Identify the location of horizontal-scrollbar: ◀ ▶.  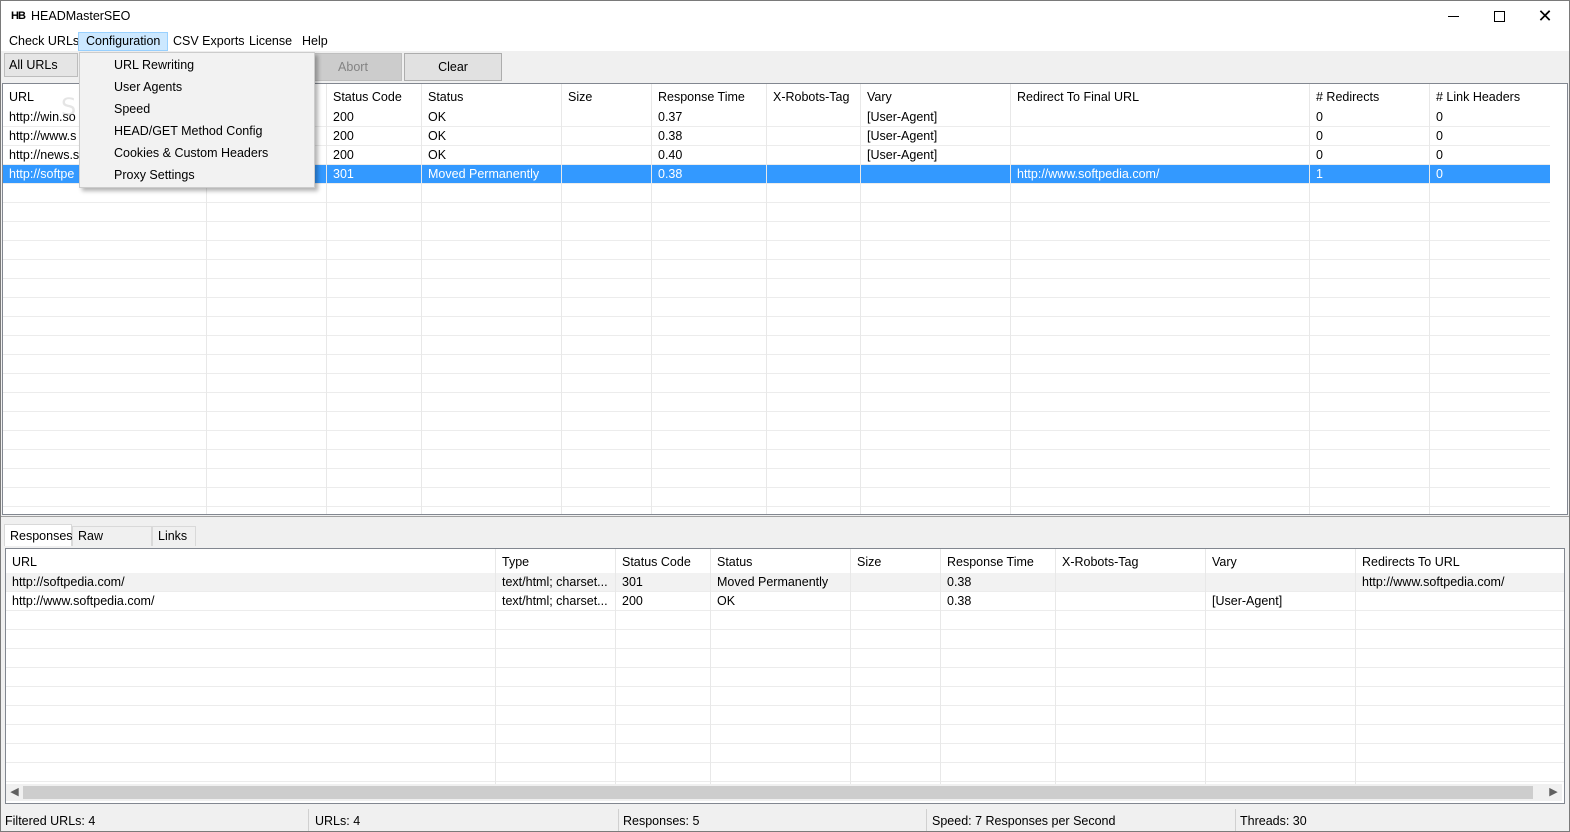
(784, 792).